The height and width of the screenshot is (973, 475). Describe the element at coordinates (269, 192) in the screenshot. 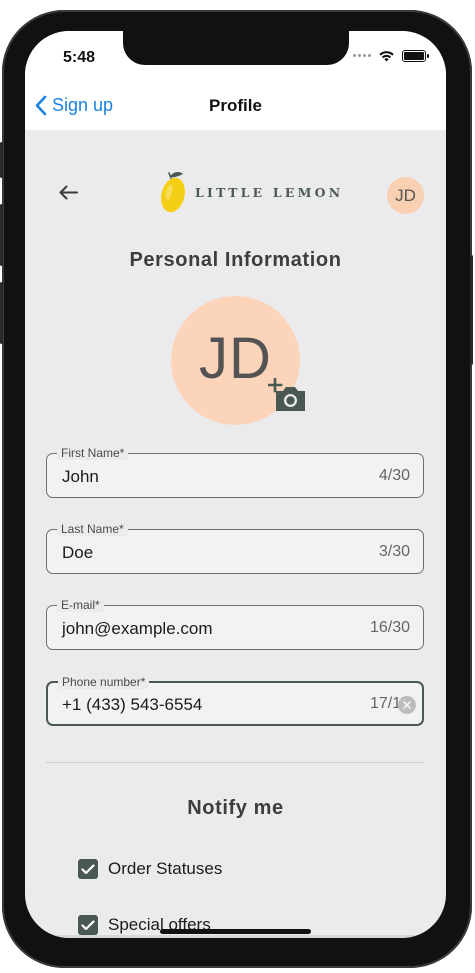

I see `logo-text: LITTLE LEMON` at that location.